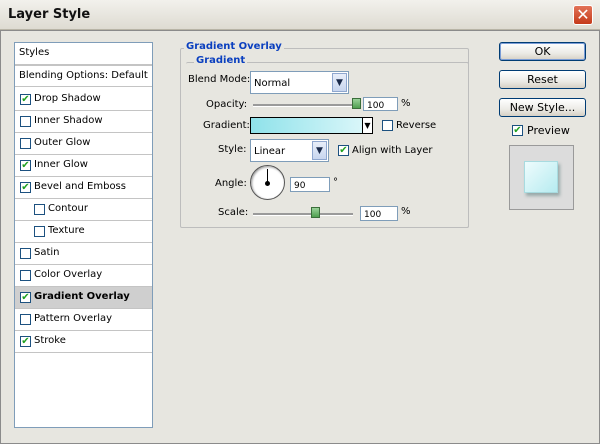 The height and width of the screenshot is (444, 600). Describe the element at coordinates (49, 14) in the screenshot. I see `window-title: Layer Style` at that location.